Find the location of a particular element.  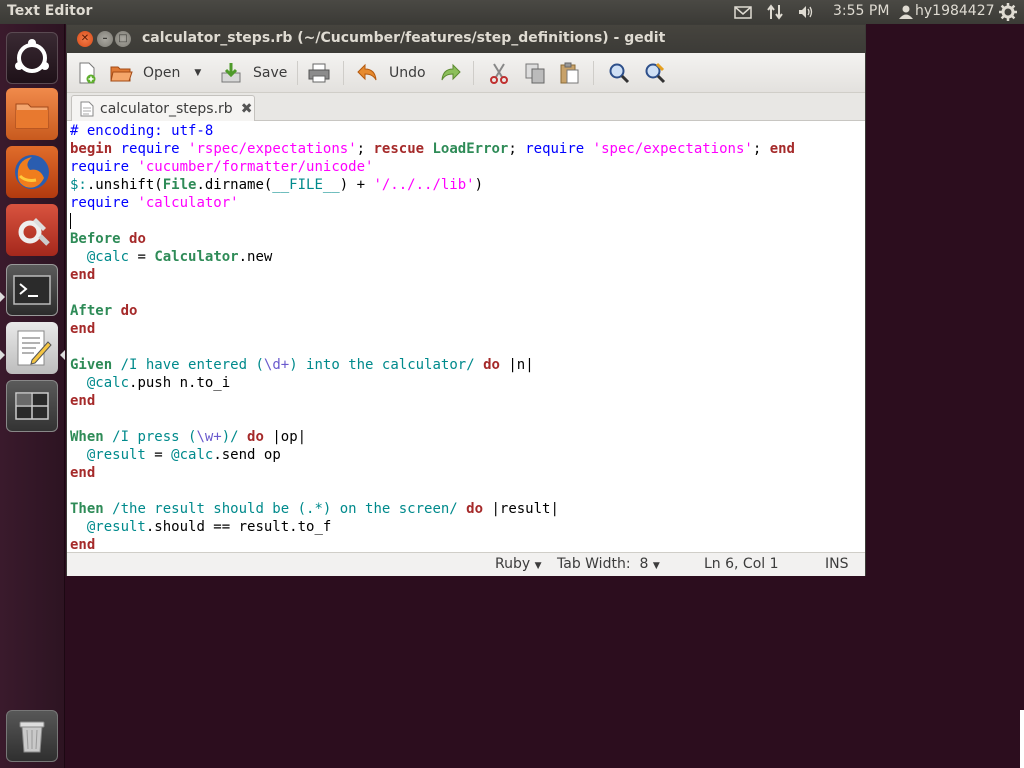

language-label: Ruby is located at coordinates (513, 564).